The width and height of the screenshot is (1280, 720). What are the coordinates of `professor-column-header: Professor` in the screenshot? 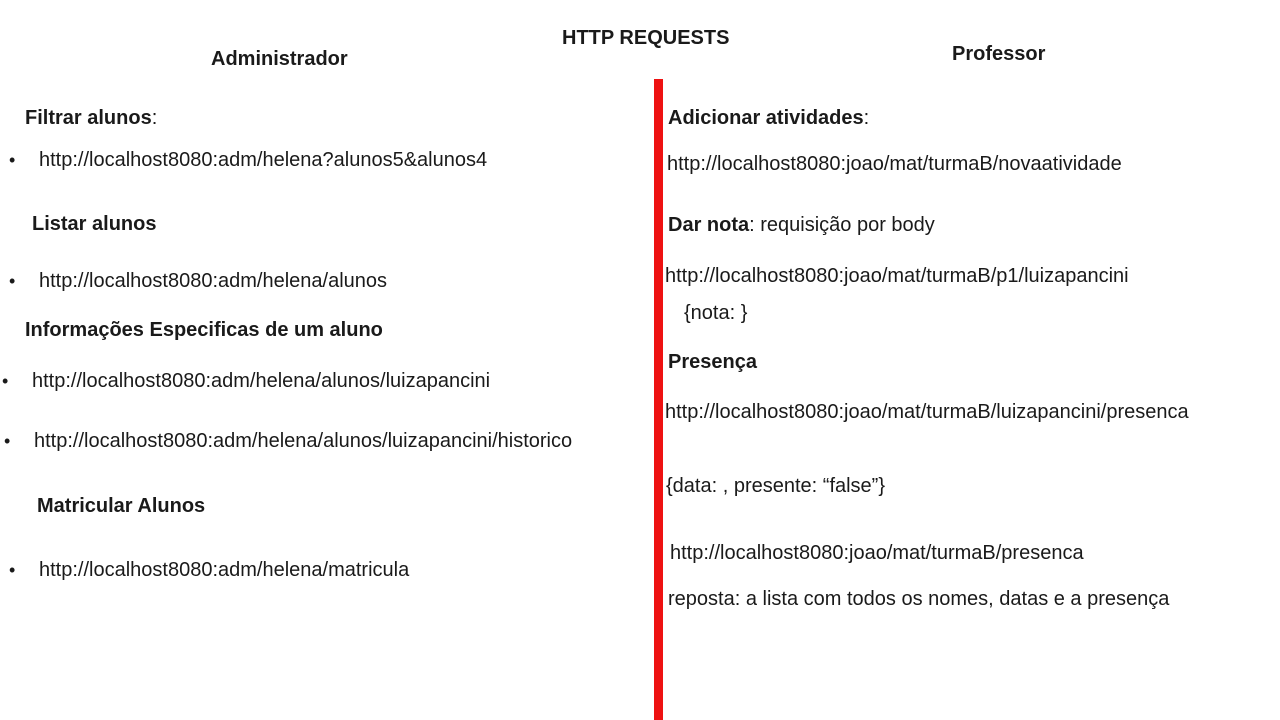 It's located at (999, 54).